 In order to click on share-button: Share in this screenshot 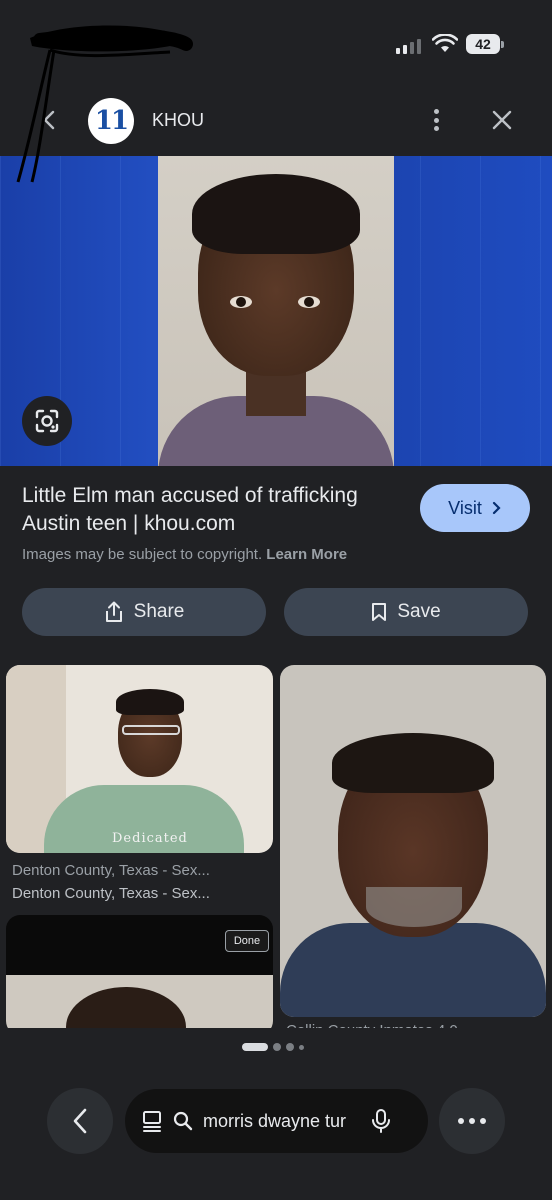, I will do `click(144, 612)`.